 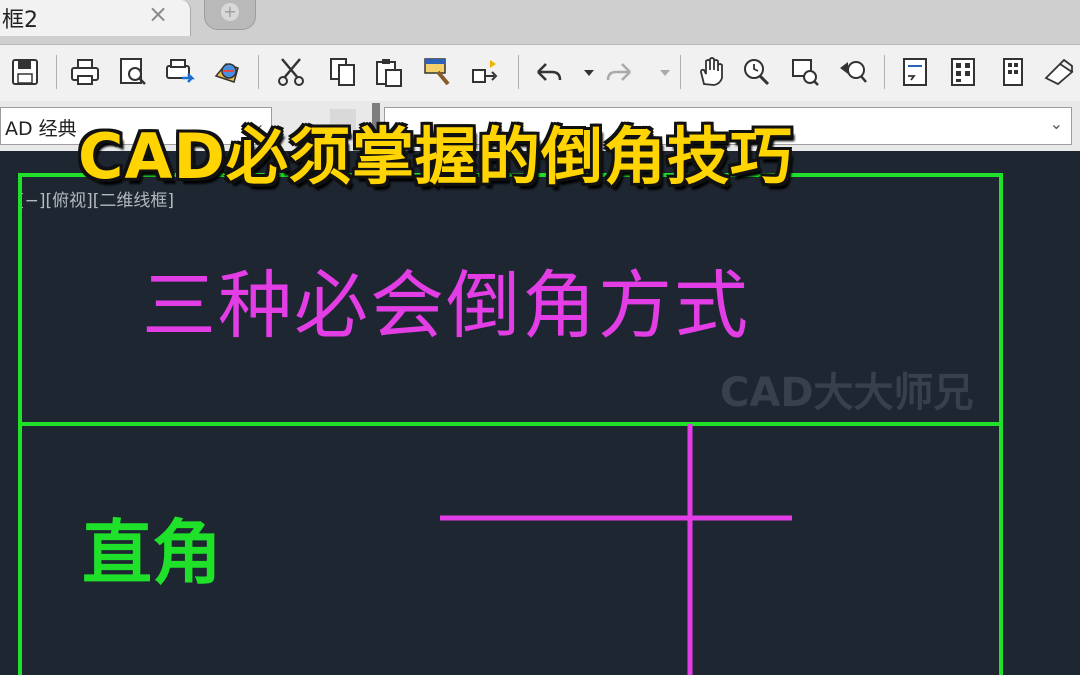 What do you see at coordinates (435, 156) in the screenshot?
I see `video-title-overlay: CAD必须掌握的倒角技巧` at bounding box center [435, 156].